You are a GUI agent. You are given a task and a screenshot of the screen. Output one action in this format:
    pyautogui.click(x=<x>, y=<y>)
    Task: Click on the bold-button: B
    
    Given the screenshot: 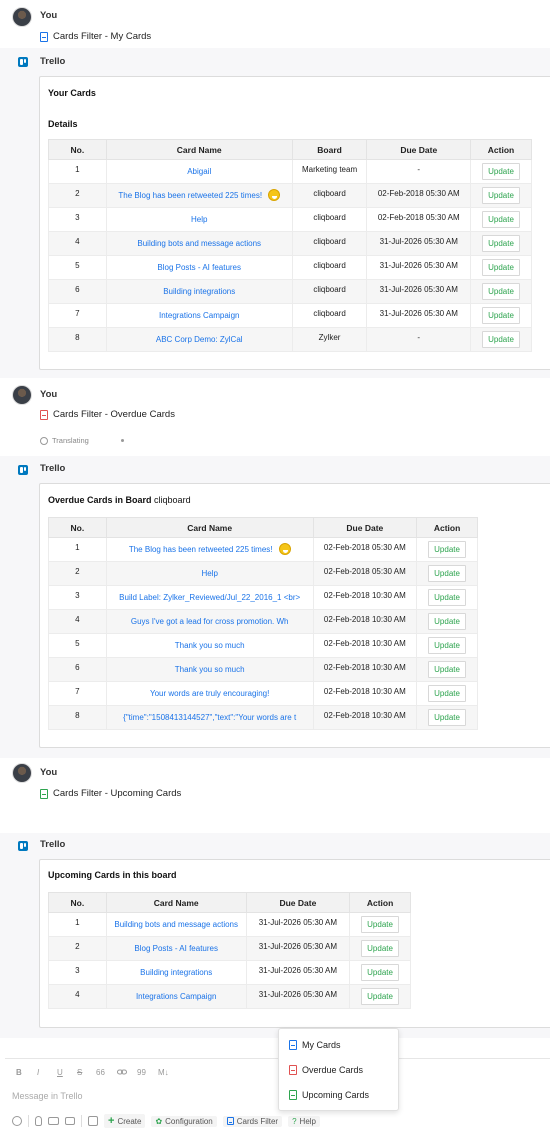 What is the action you would take?
    pyautogui.click(x=19, y=1072)
    